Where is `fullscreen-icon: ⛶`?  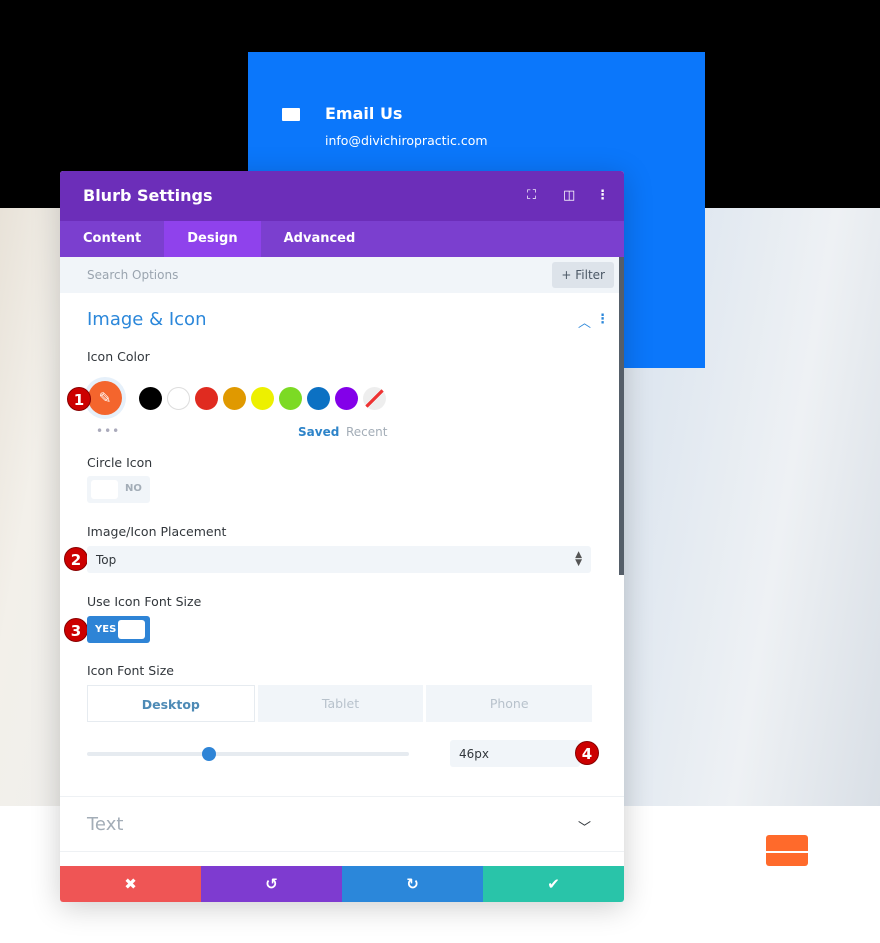
fullscreen-icon: ⛶ is located at coordinates (531, 195).